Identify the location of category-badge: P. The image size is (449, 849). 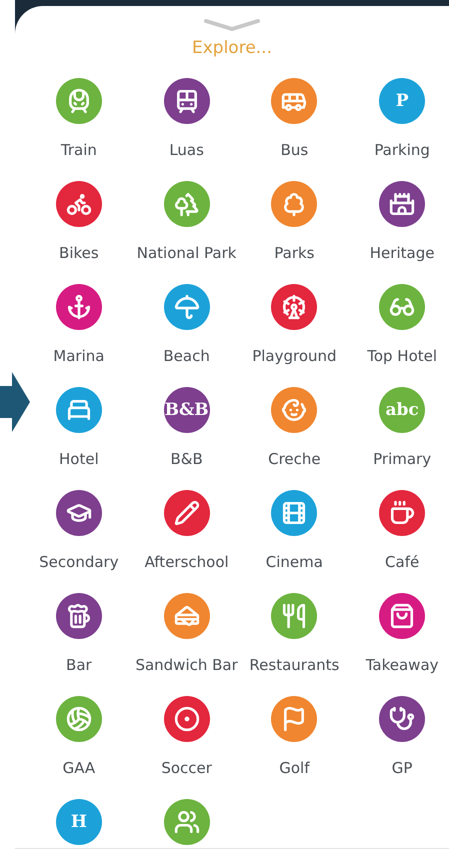
(402, 101).